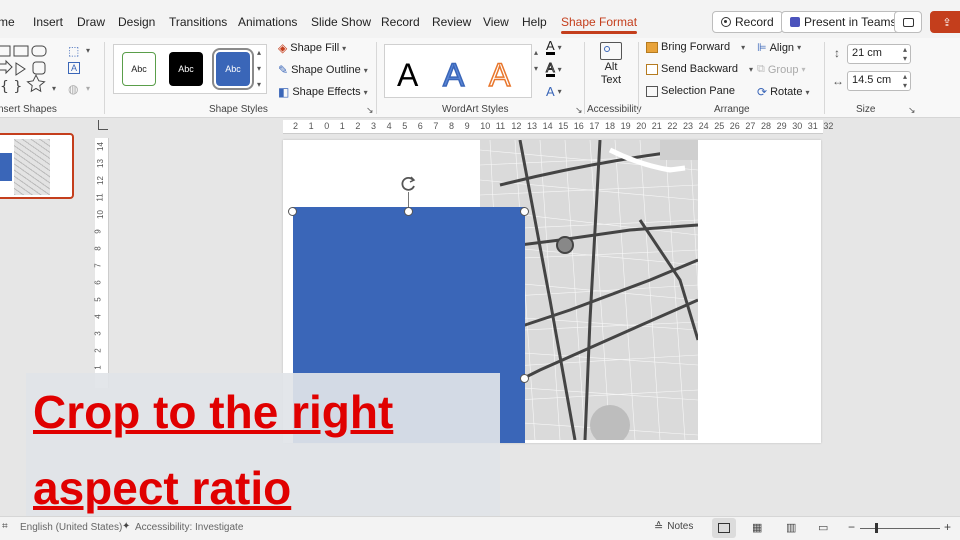  Describe the element at coordinates (198, 22) in the screenshot. I see `tab-transitions: Transitions` at that location.